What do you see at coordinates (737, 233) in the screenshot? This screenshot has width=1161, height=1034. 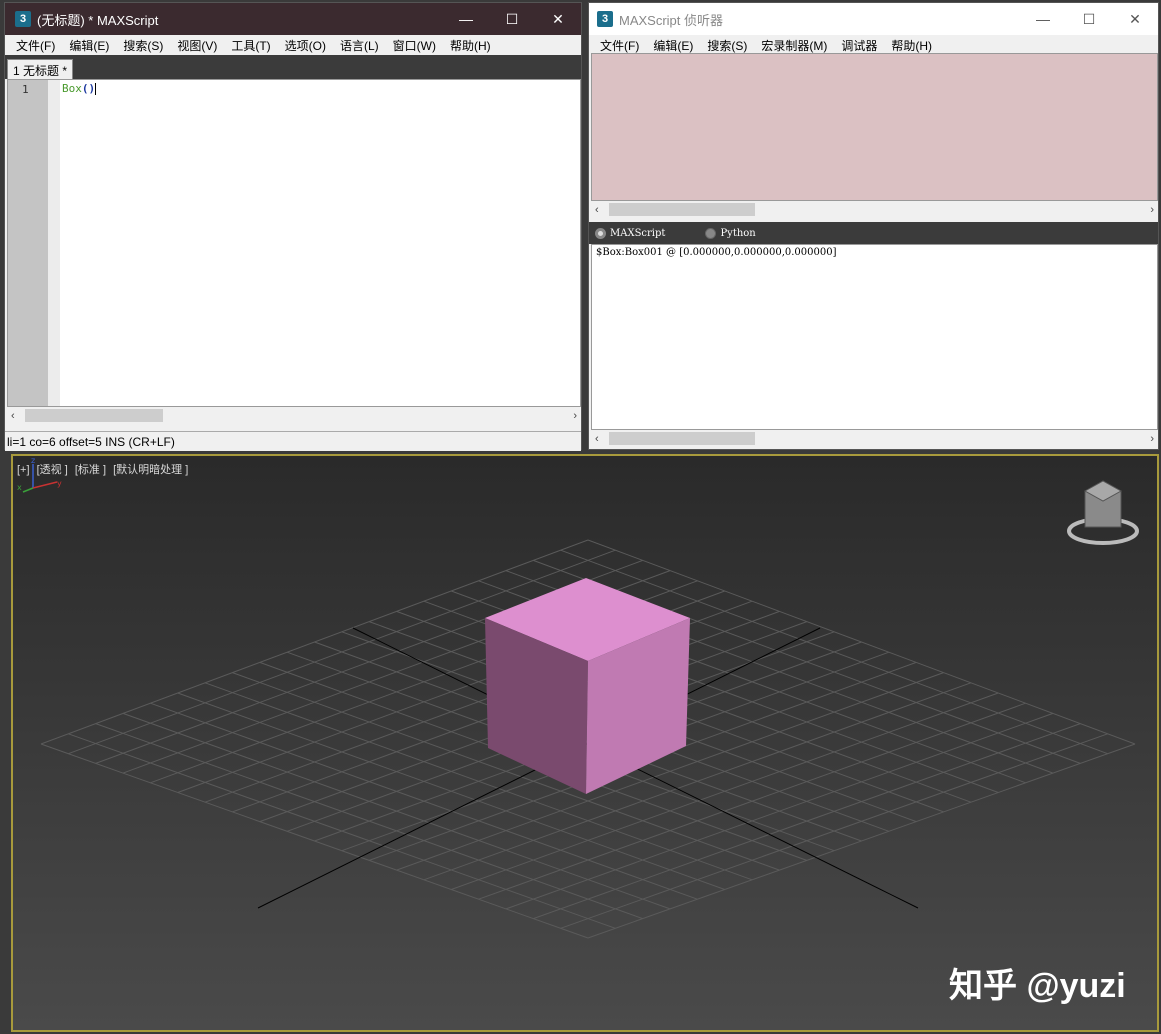 I see `radio-python-label: Python` at bounding box center [737, 233].